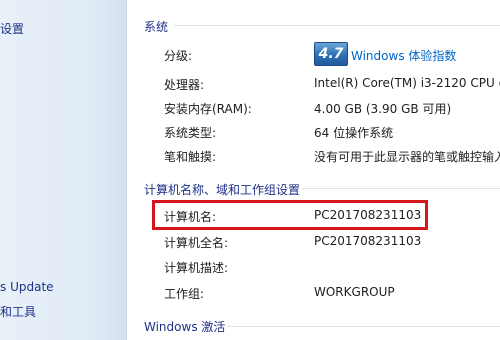 This screenshot has height=340, width=500. I want to click on experience-index-badge: 4.7, so click(331, 54).